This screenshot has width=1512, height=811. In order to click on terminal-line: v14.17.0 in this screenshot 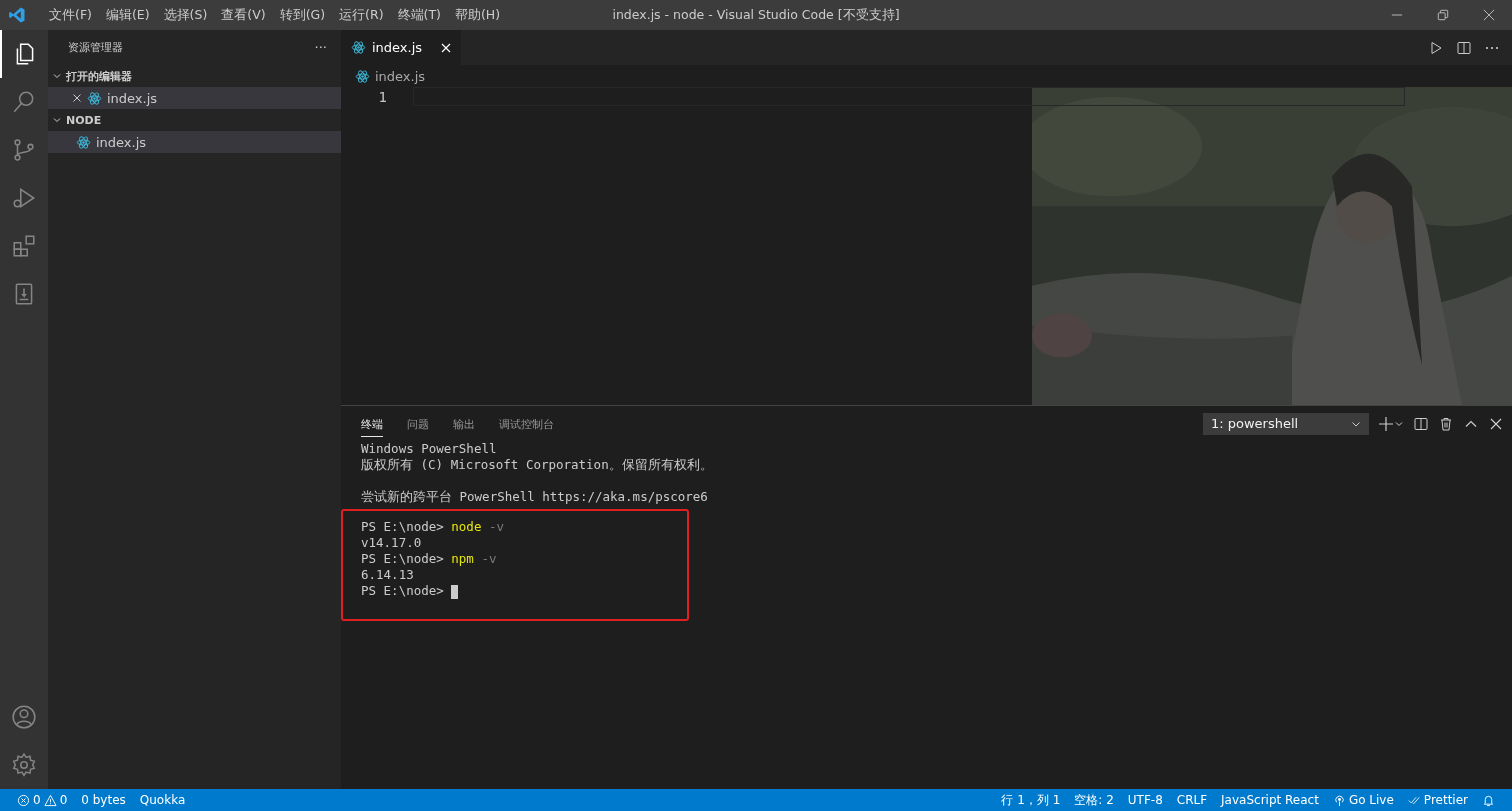, I will do `click(392, 543)`.